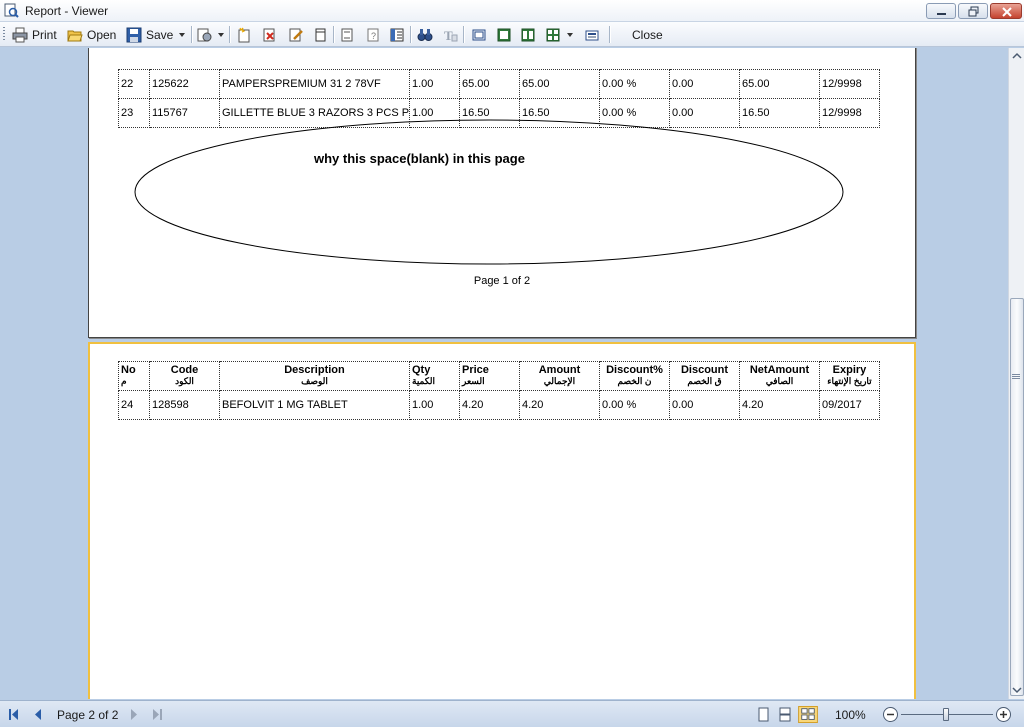 This screenshot has height=727, width=1024. I want to click on table-cell: 128598, so click(184, 405).